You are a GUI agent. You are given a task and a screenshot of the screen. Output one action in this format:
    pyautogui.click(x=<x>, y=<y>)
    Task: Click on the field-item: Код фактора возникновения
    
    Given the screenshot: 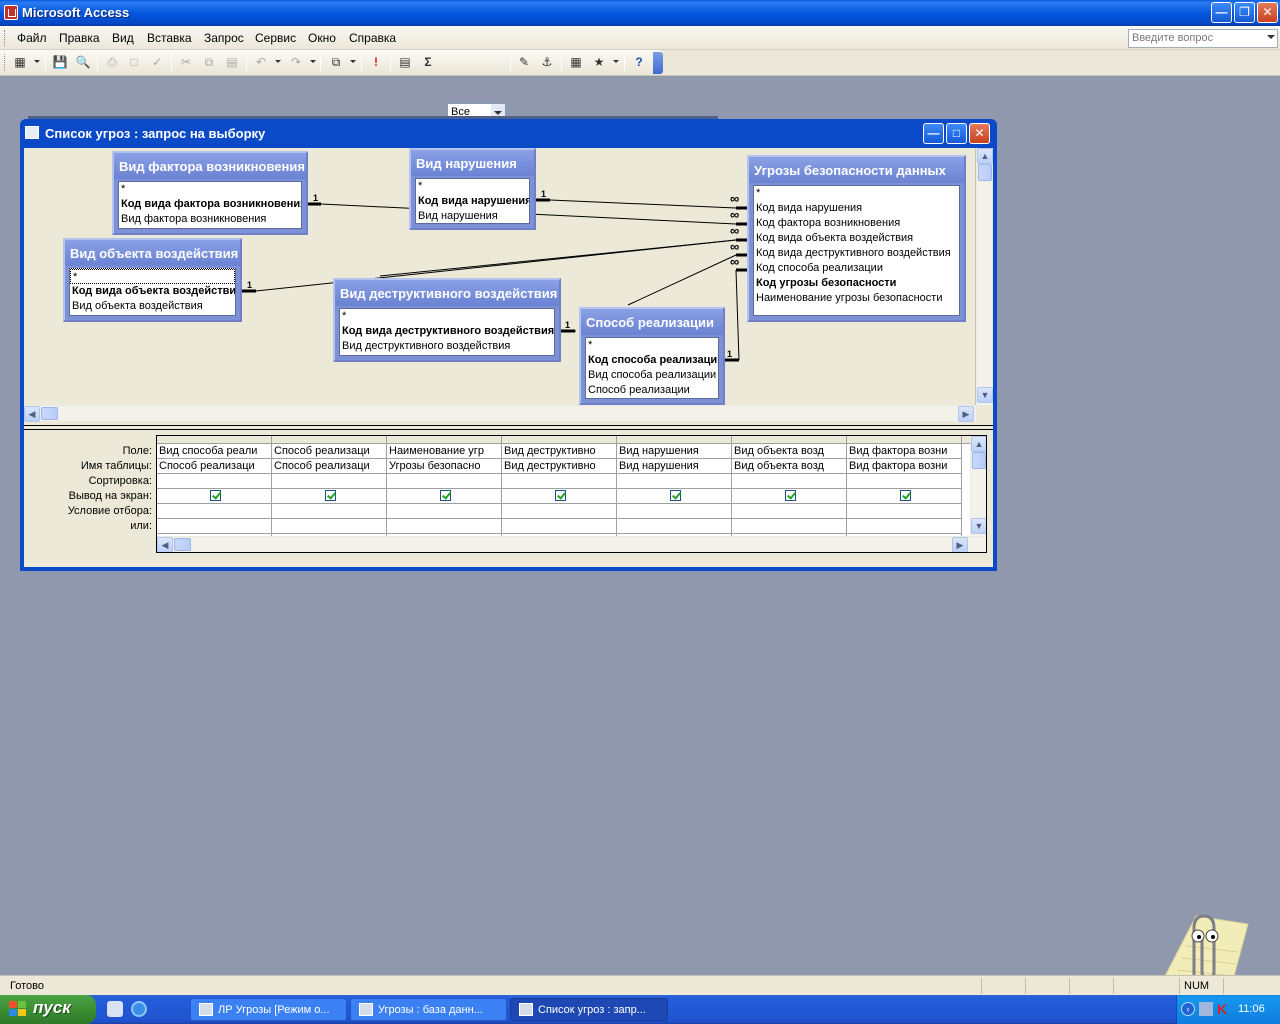 What is the action you would take?
    pyautogui.click(x=856, y=223)
    